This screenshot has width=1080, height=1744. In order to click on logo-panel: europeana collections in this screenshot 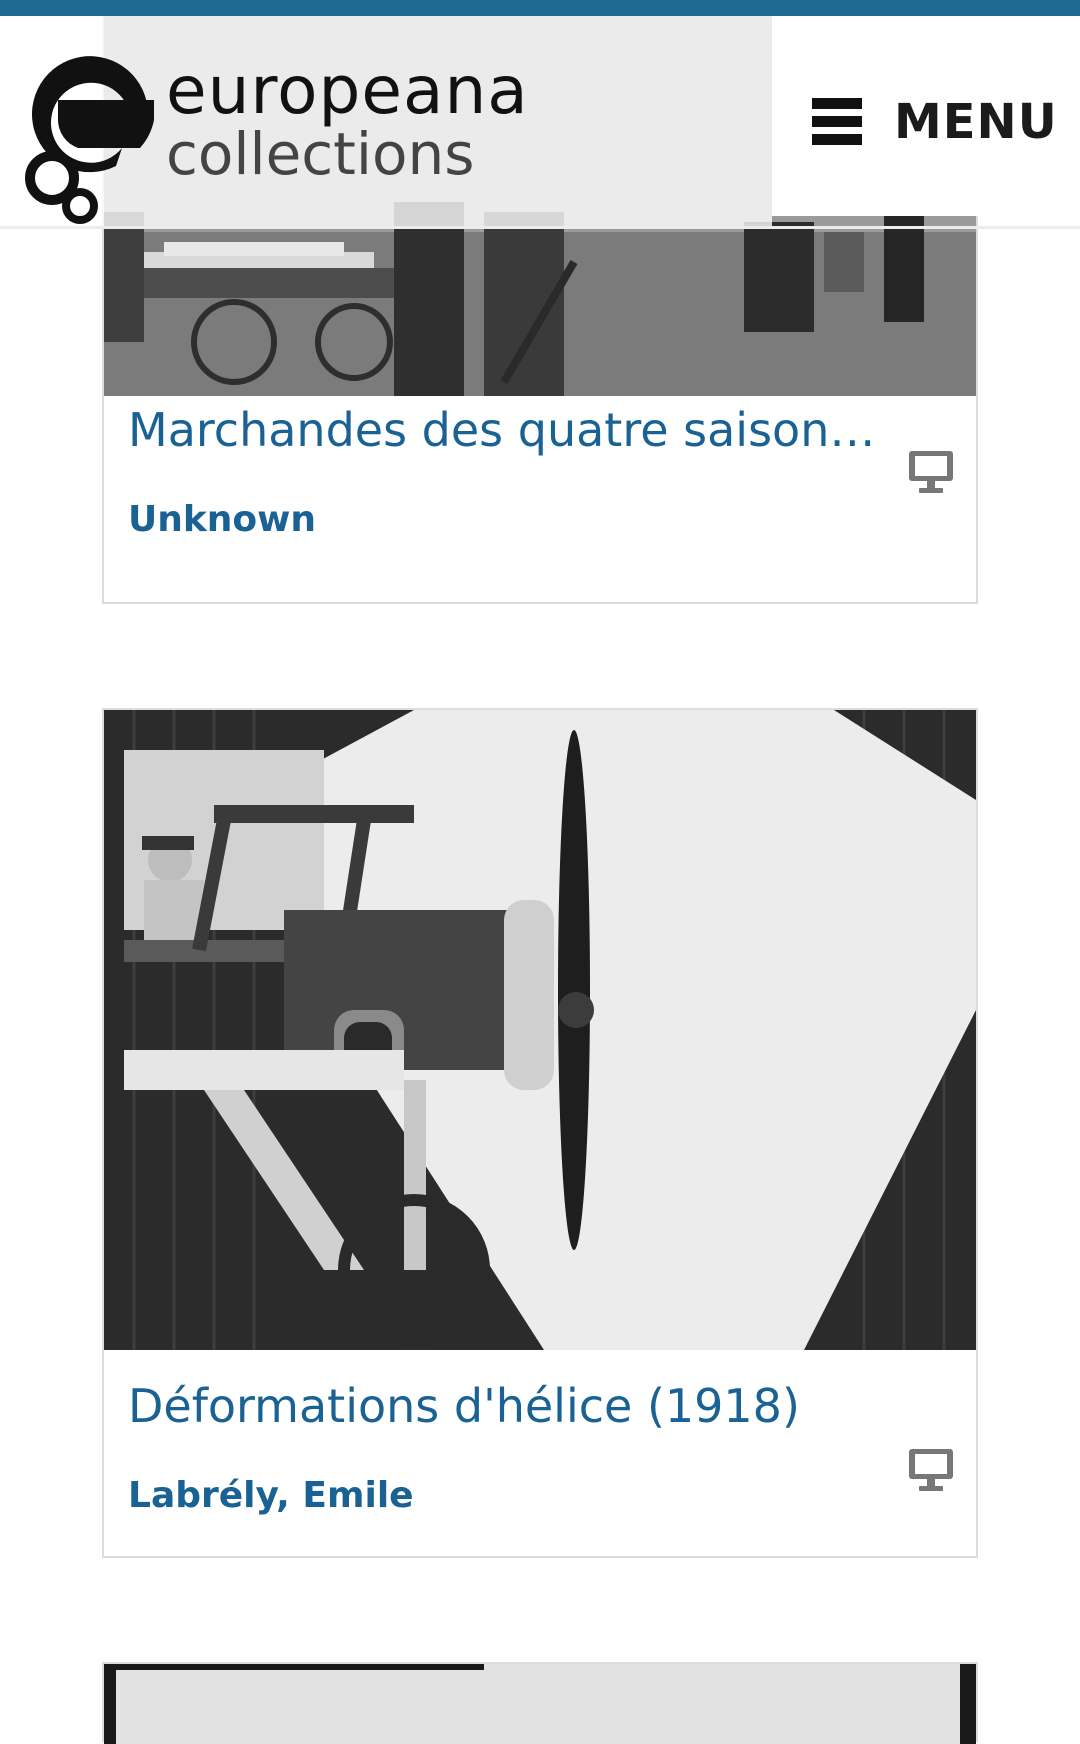, I will do `click(386, 122)`.